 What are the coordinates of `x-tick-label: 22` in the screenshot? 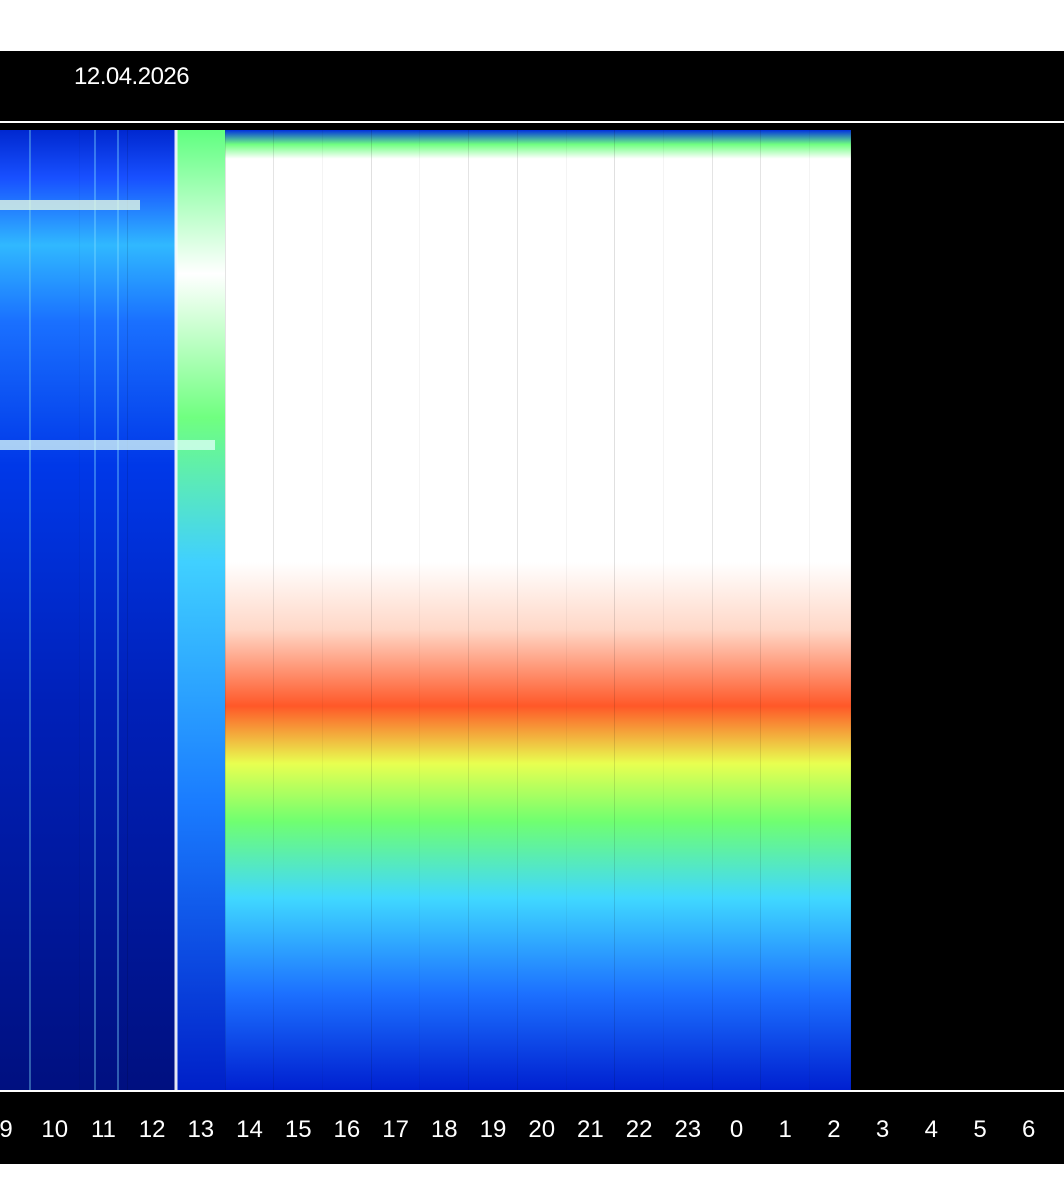 It's located at (639, 1129).